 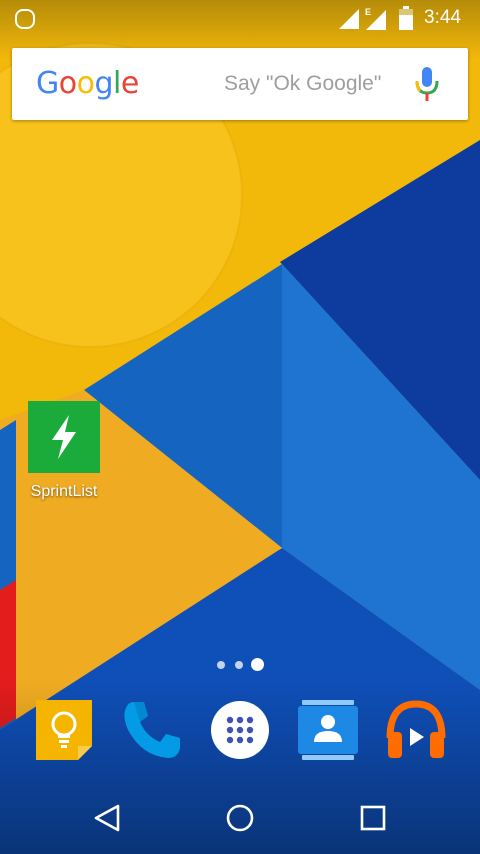 What do you see at coordinates (106, 818) in the screenshot?
I see `back-icon` at bounding box center [106, 818].